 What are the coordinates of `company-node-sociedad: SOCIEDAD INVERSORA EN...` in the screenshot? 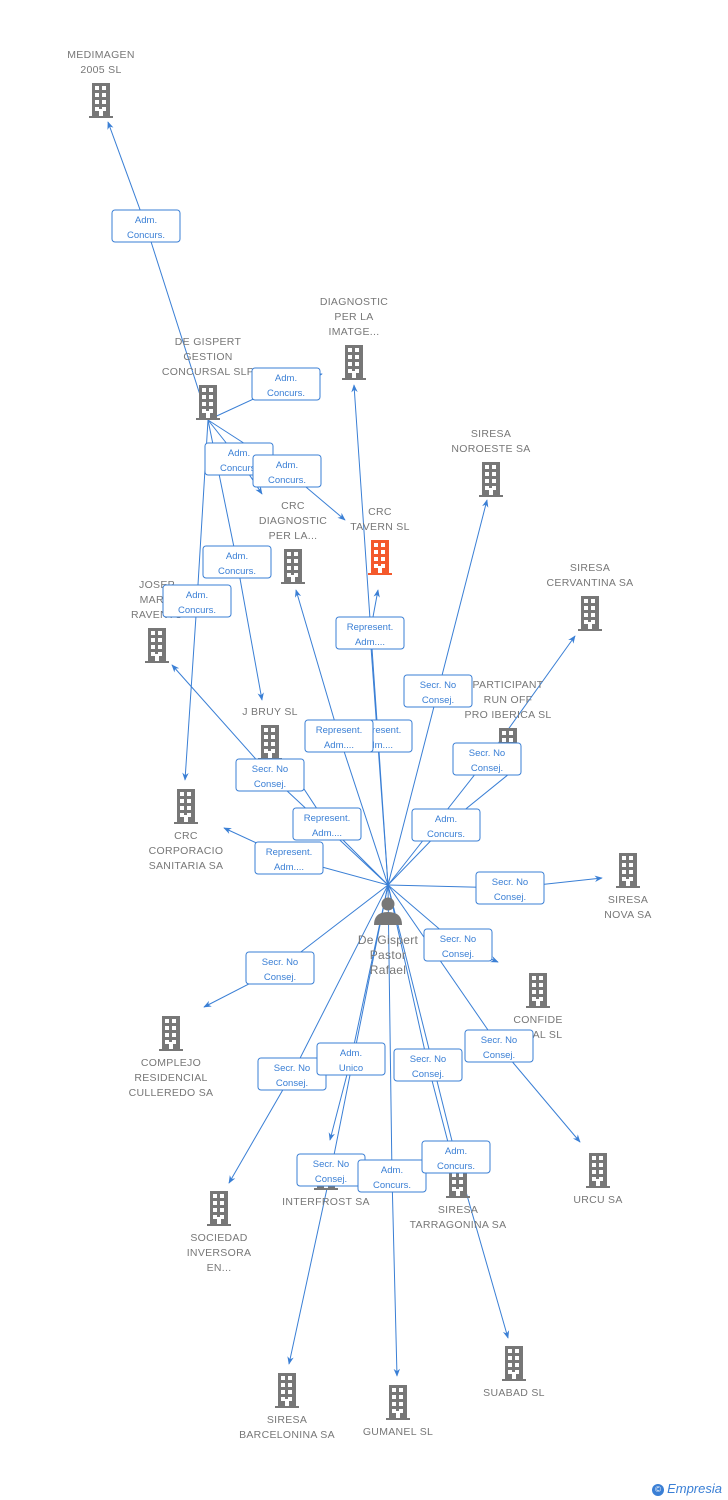 It's located at (219, 1232).